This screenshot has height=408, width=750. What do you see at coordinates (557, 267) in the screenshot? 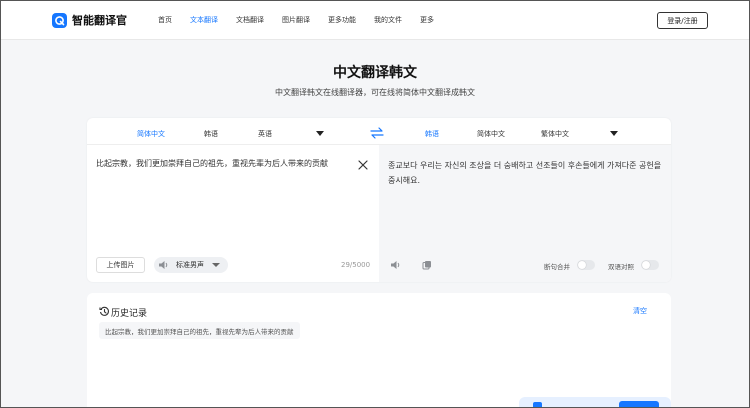
I see `sentence-merge-label: 断句合并` at bounding box center [557, 267].